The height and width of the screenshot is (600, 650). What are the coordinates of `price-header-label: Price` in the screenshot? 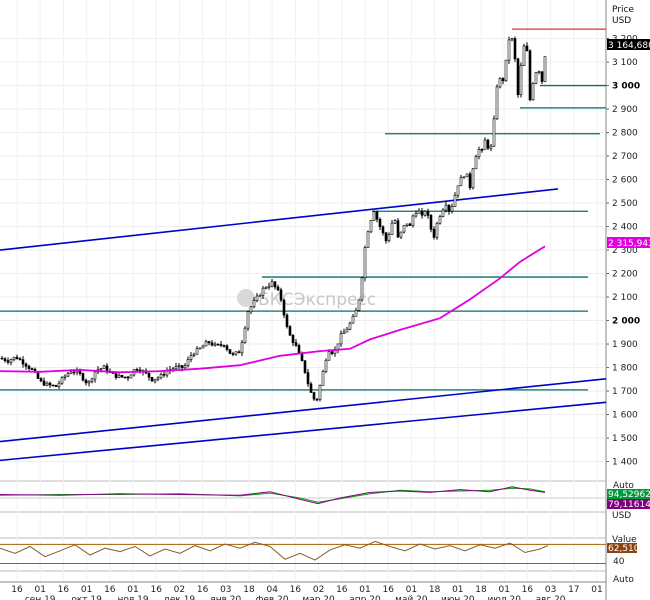 It's located at (623, 10).